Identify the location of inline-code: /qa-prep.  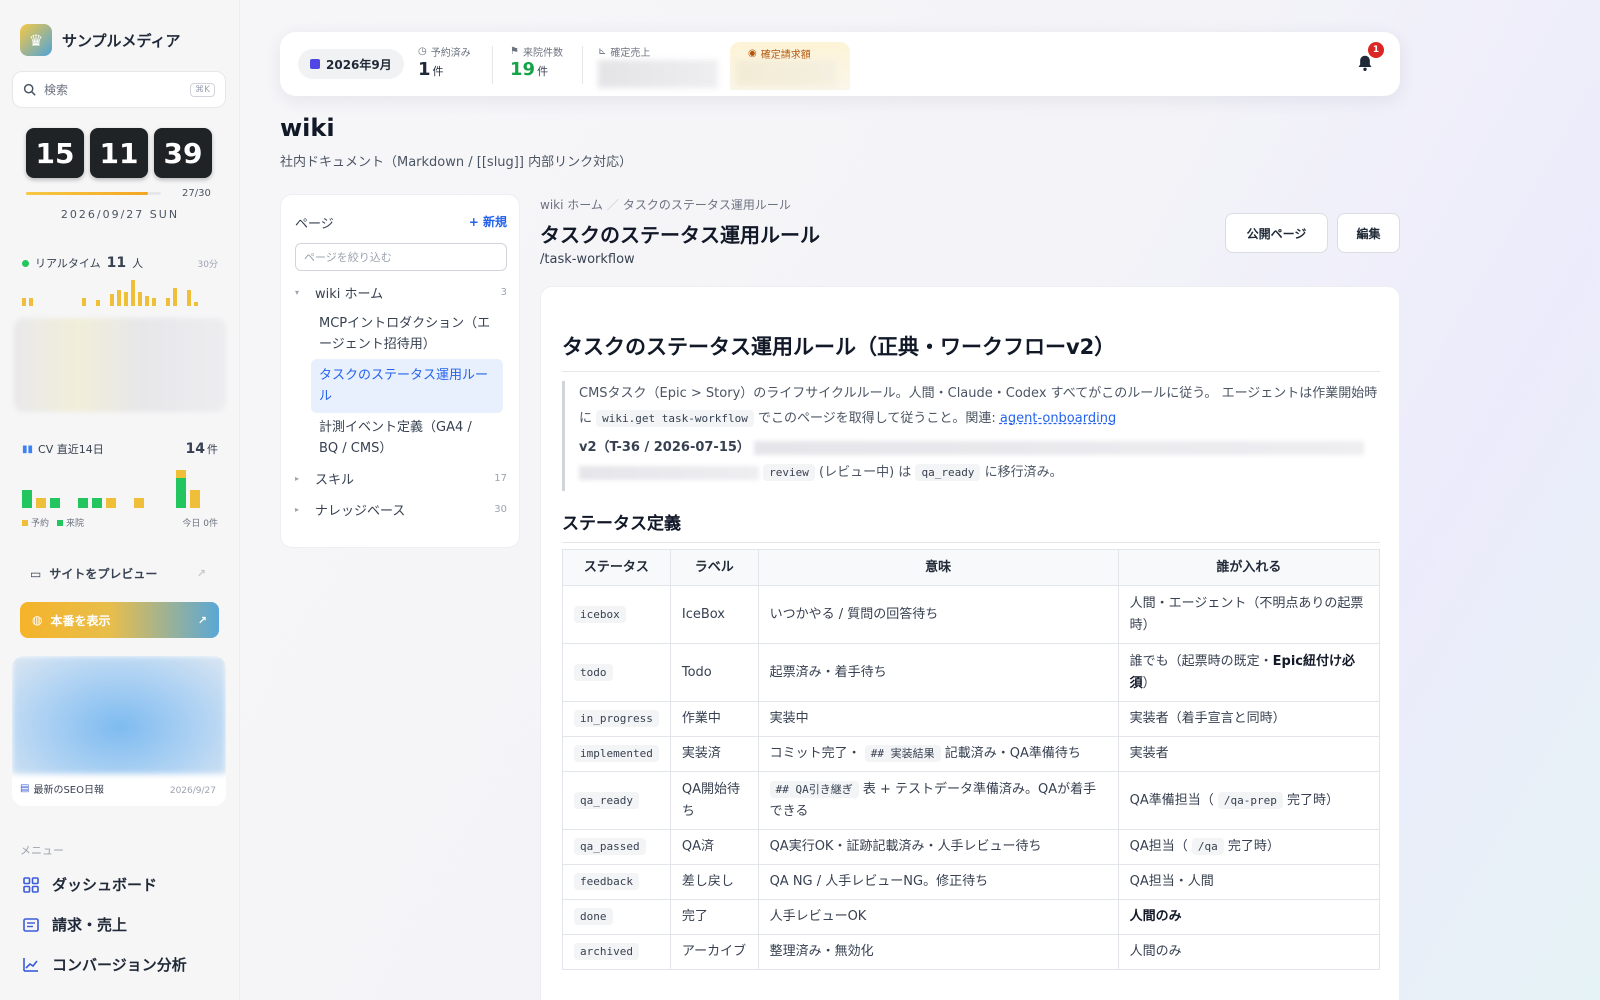
(1250, 800).